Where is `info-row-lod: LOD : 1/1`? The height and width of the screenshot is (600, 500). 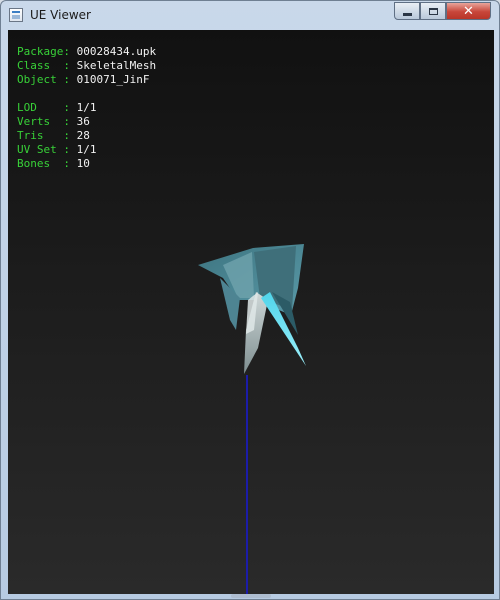 info-row-lod: LOD : 1/1 is located at coordinates (86, 108).